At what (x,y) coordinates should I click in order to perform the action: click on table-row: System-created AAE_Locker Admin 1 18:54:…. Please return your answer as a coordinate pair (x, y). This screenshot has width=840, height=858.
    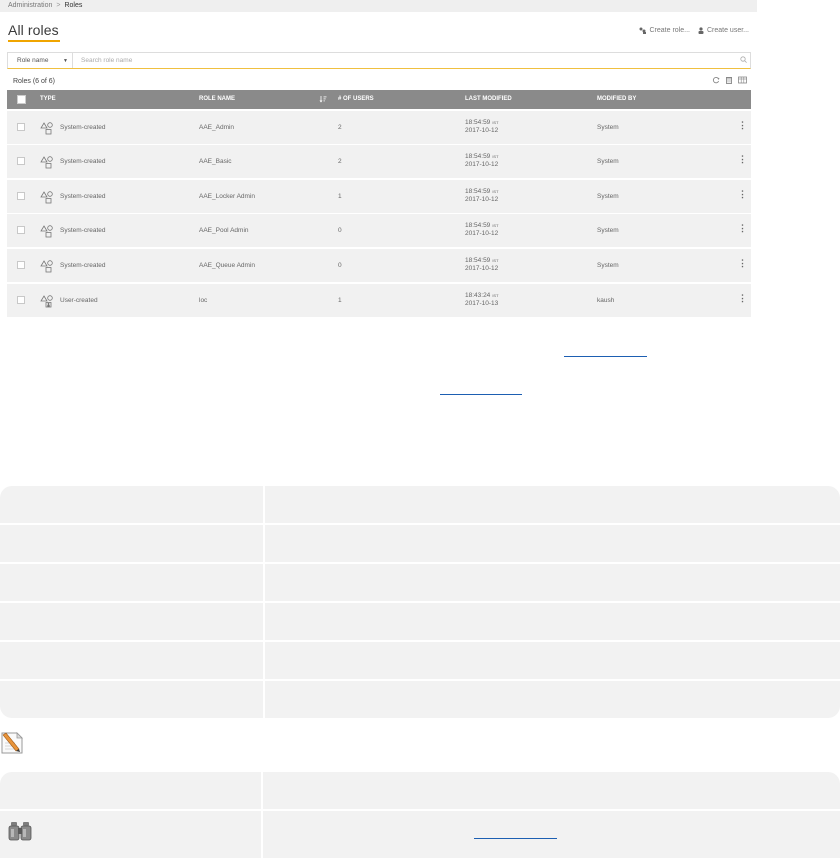
    Looking at the image, I should click on (379, 196).